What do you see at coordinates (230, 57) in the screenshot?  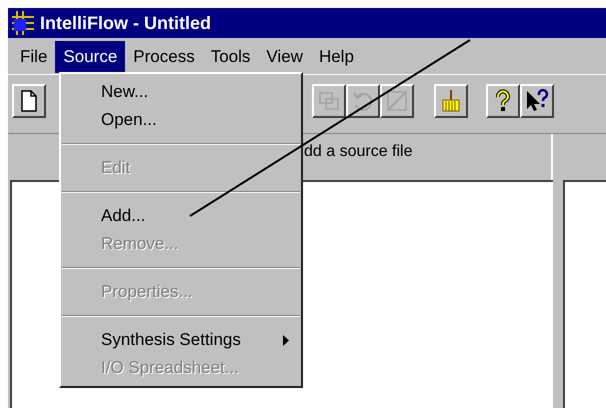 I see `menu-item: Tools` at bounding box center [230, 57].